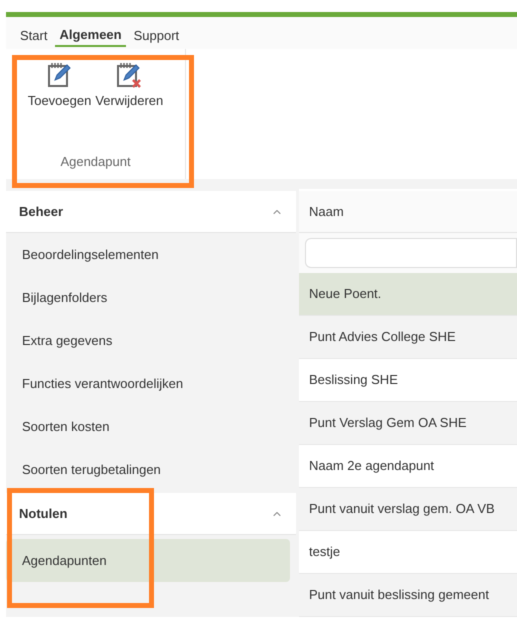 Image resolution: width=517 pixels, height=625 pixels. I want to click on section-title: Notulen, so click(43, 513).